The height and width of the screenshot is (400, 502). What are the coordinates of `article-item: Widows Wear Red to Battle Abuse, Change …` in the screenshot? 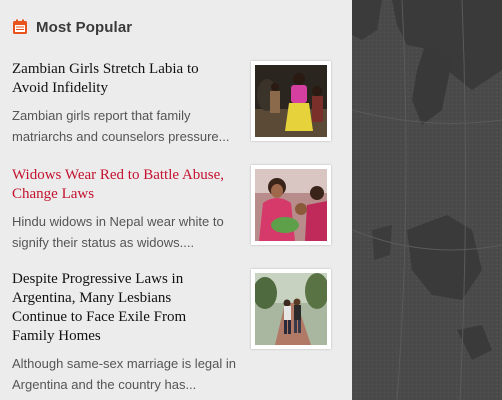 It's located at (175, 209).